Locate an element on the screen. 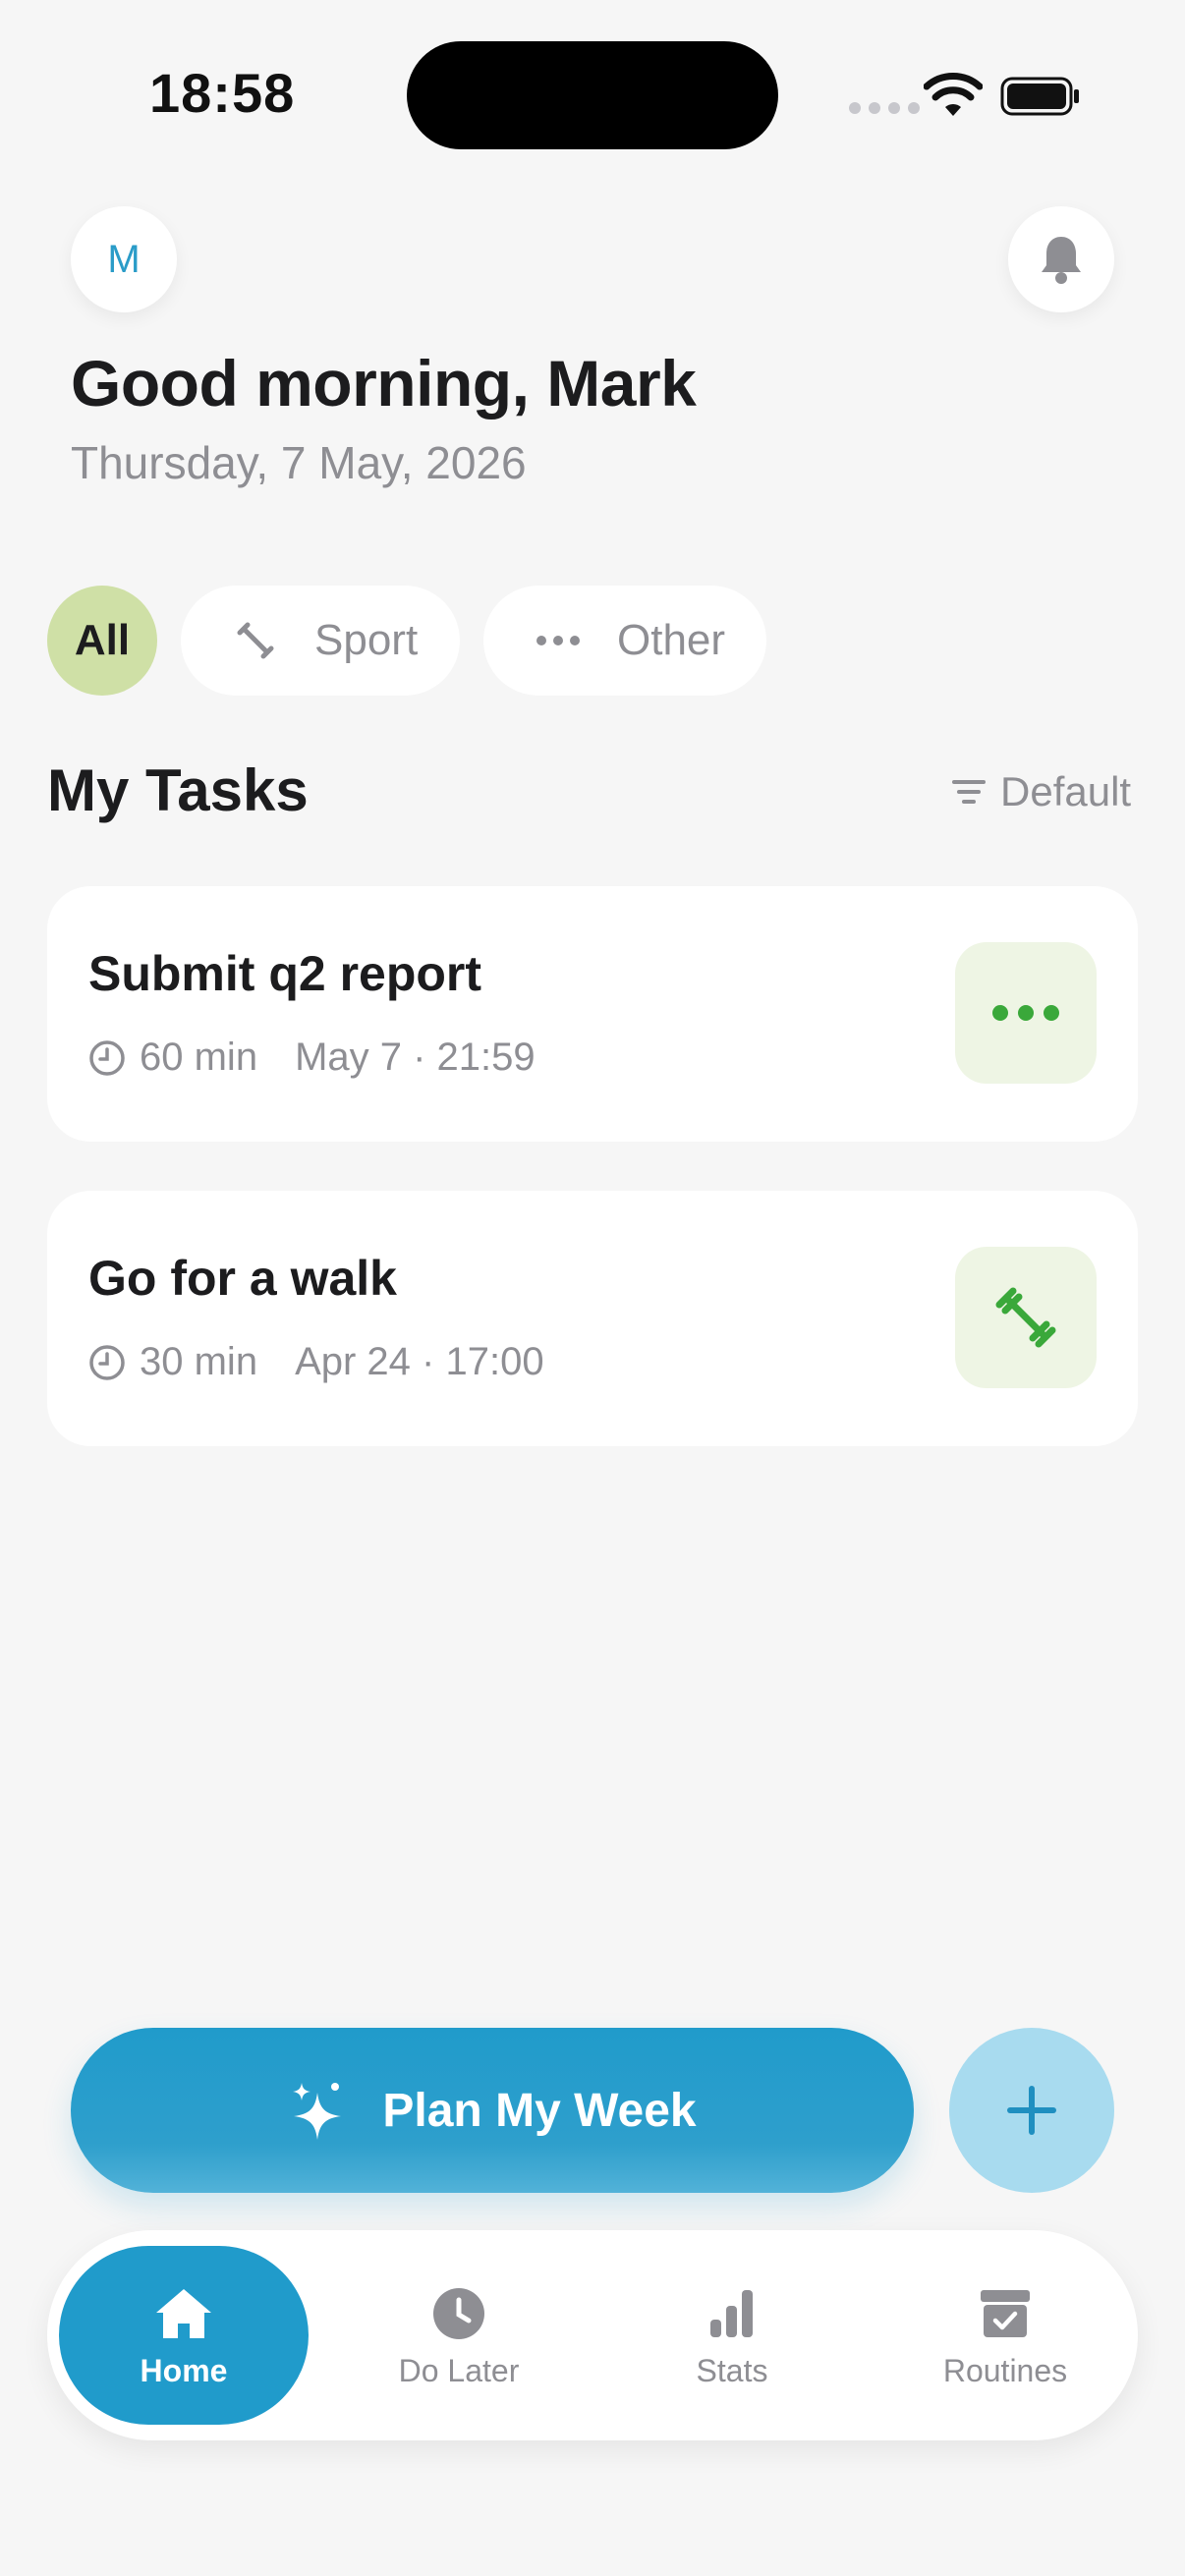 The height and width of the screenshot is (2576, 1185). sparkles-icon is located at coordinates (318, 2110).